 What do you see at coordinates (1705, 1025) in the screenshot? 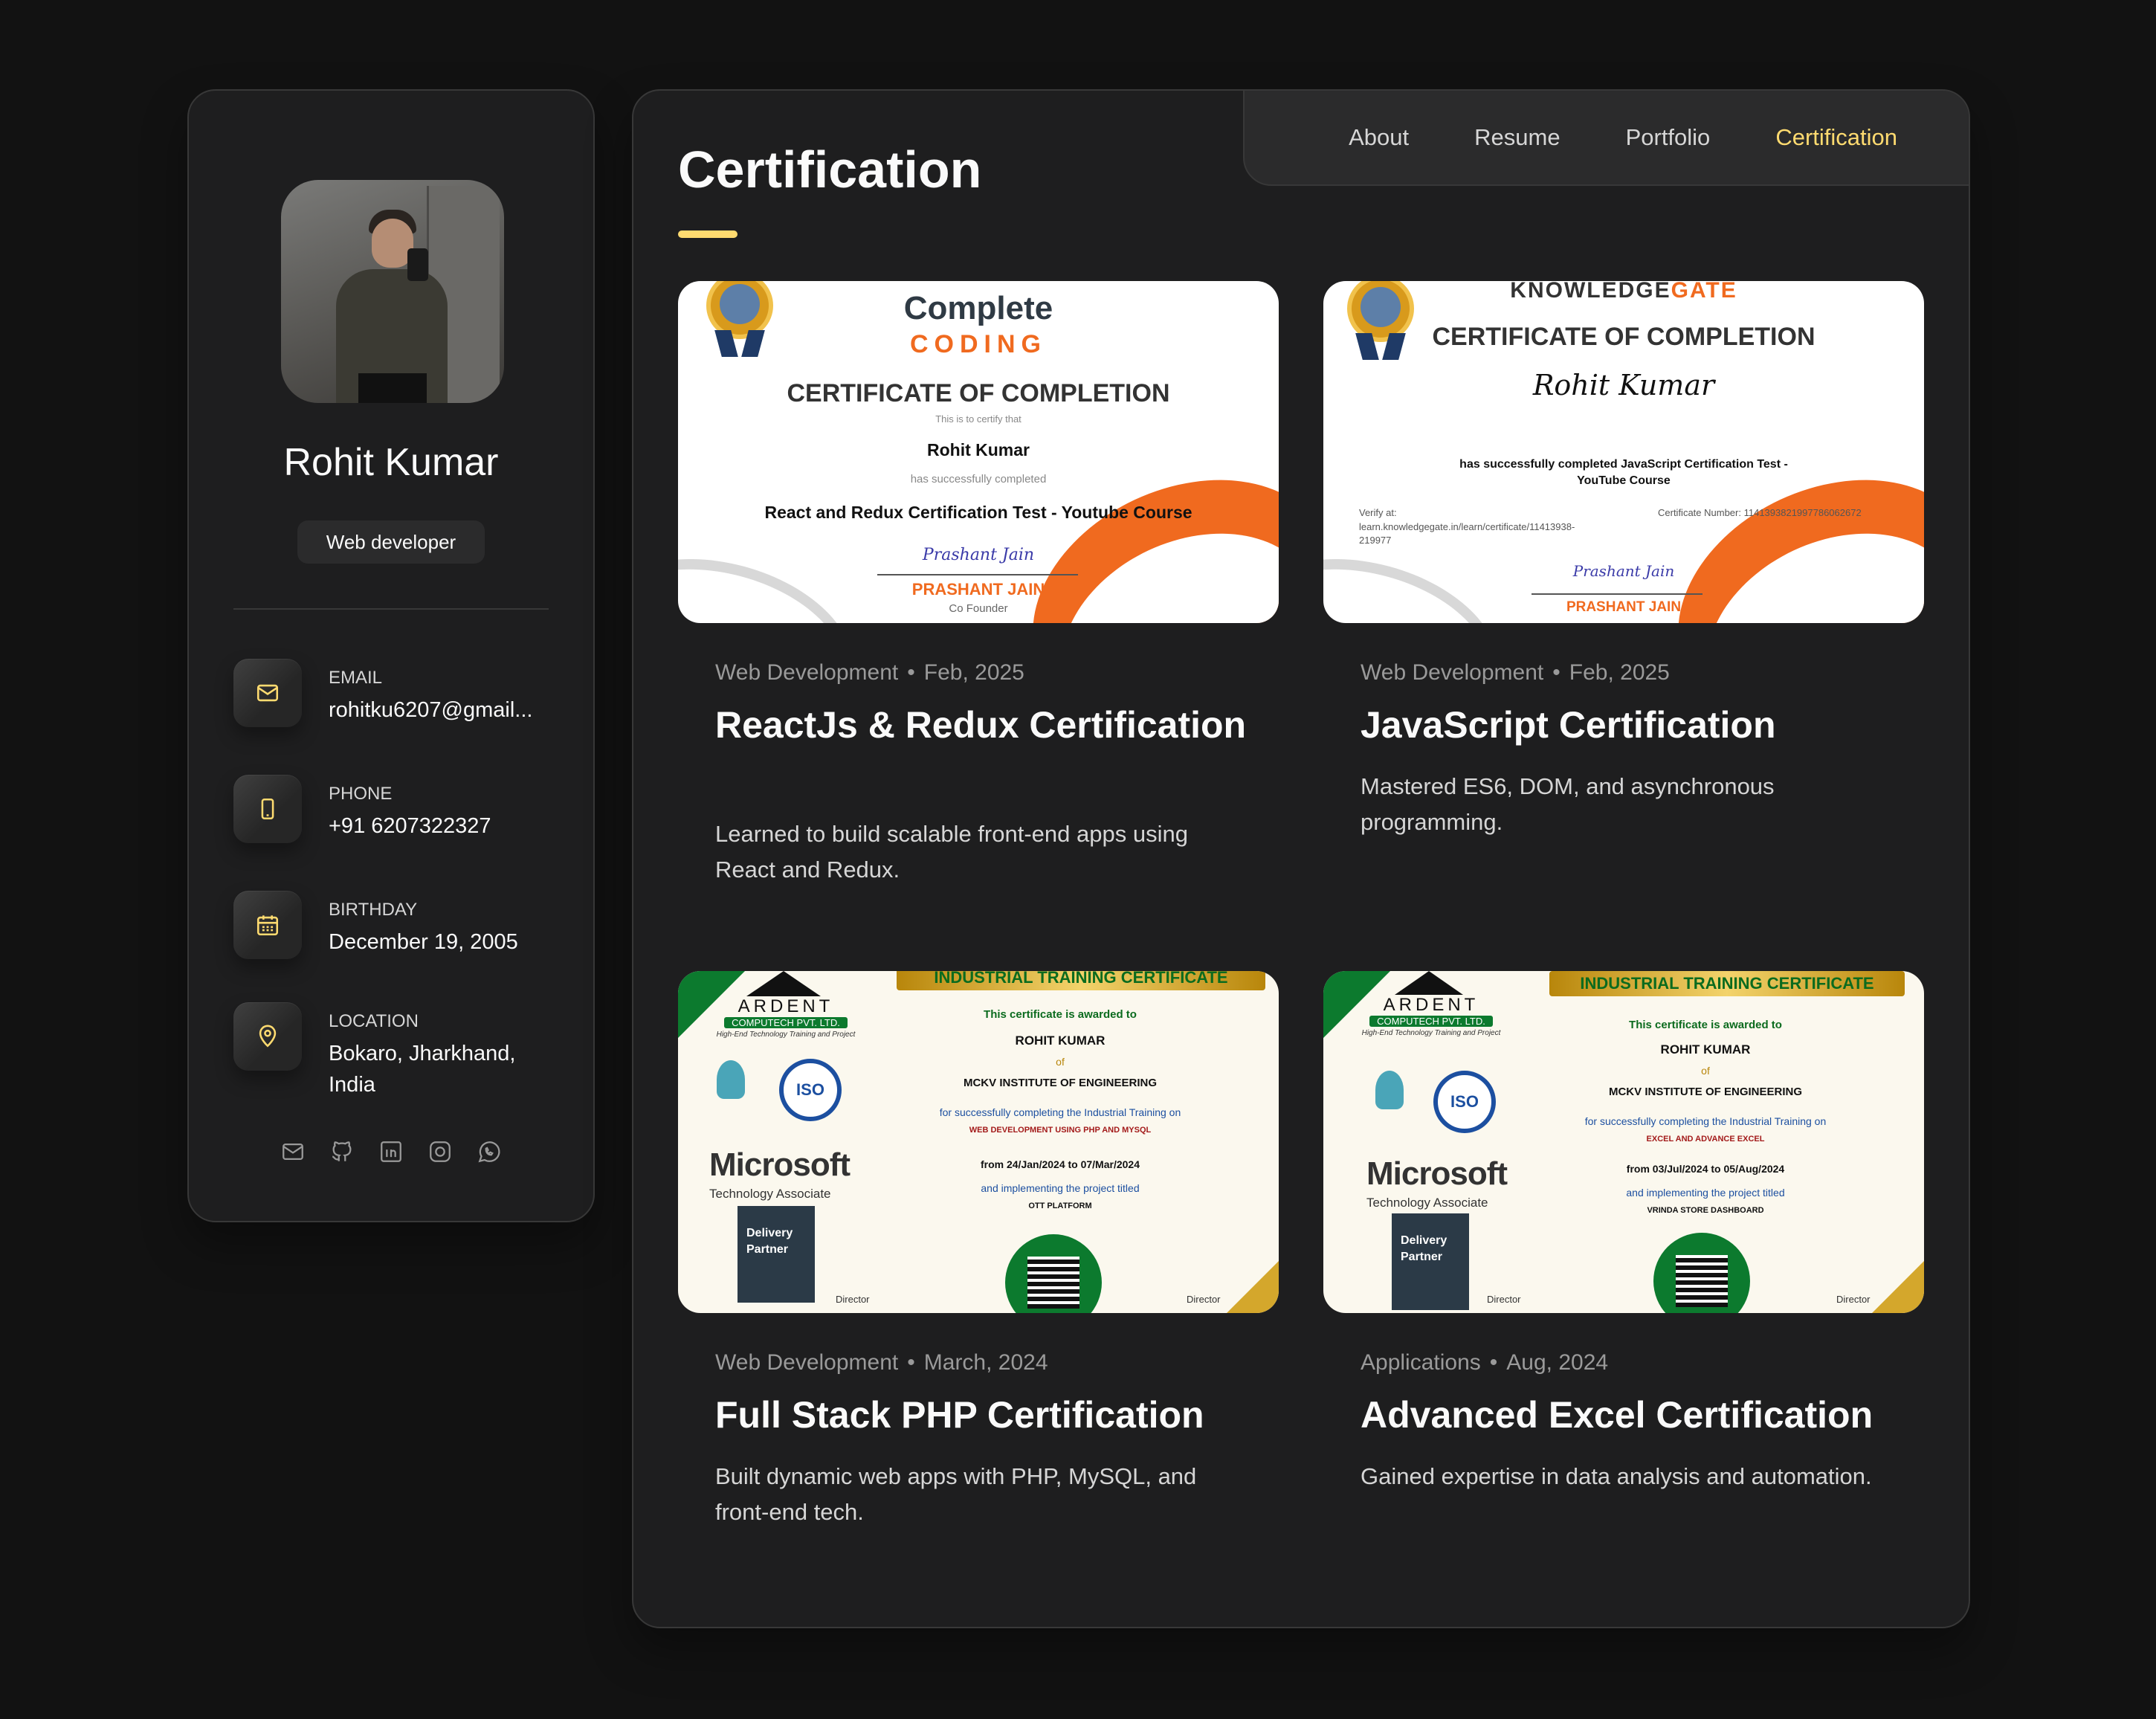
I see `cert-line: This certificate is awarded to` at bounding box center [1705, 1025].